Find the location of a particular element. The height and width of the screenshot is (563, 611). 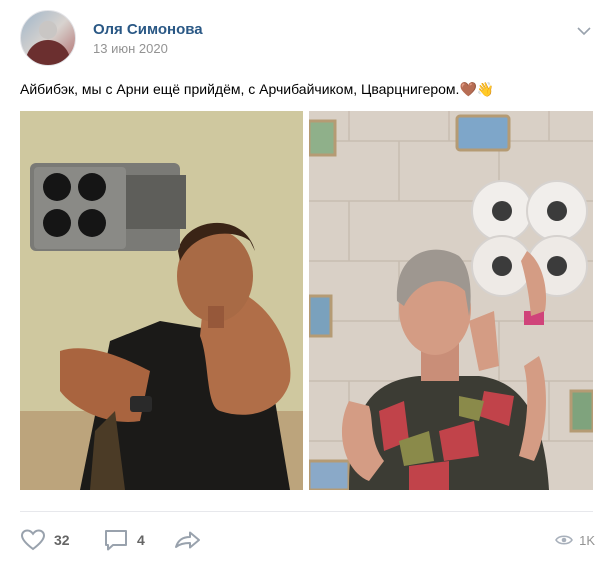

eye-icon is located at coordinates (564, 540).